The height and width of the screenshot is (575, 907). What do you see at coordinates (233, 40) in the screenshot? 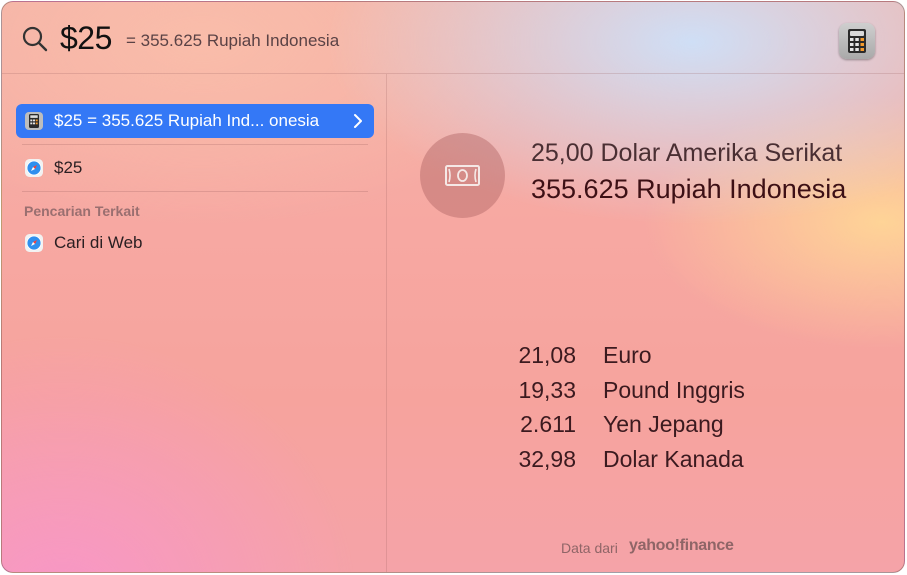
I see `inline-result-suggestion: = 355.625 Rupiah Indonesia` at bounding box center [233, 40].